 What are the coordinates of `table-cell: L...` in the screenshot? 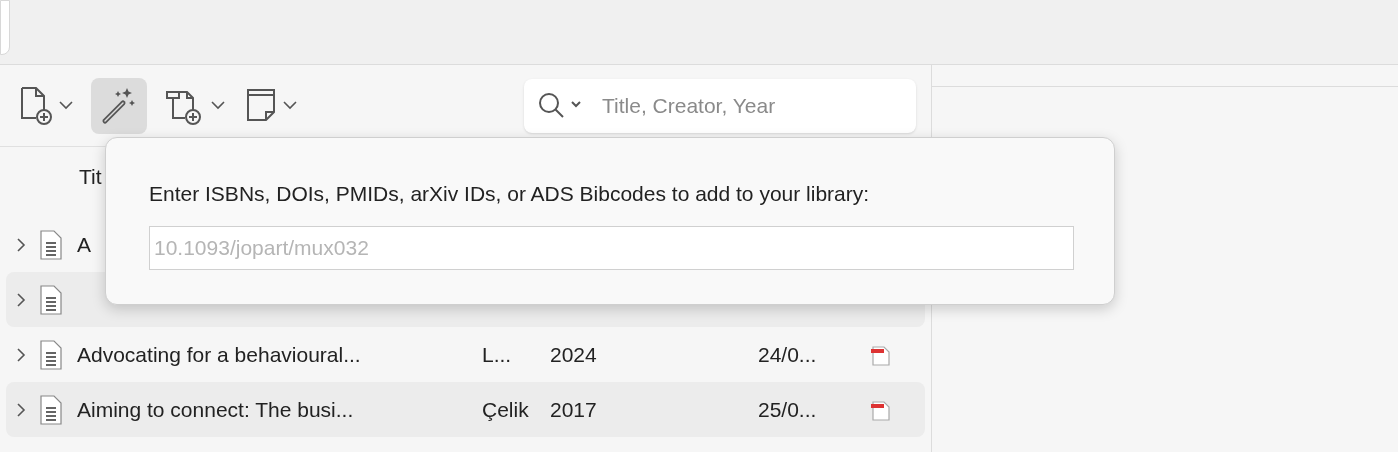 It's located at (497, 354).